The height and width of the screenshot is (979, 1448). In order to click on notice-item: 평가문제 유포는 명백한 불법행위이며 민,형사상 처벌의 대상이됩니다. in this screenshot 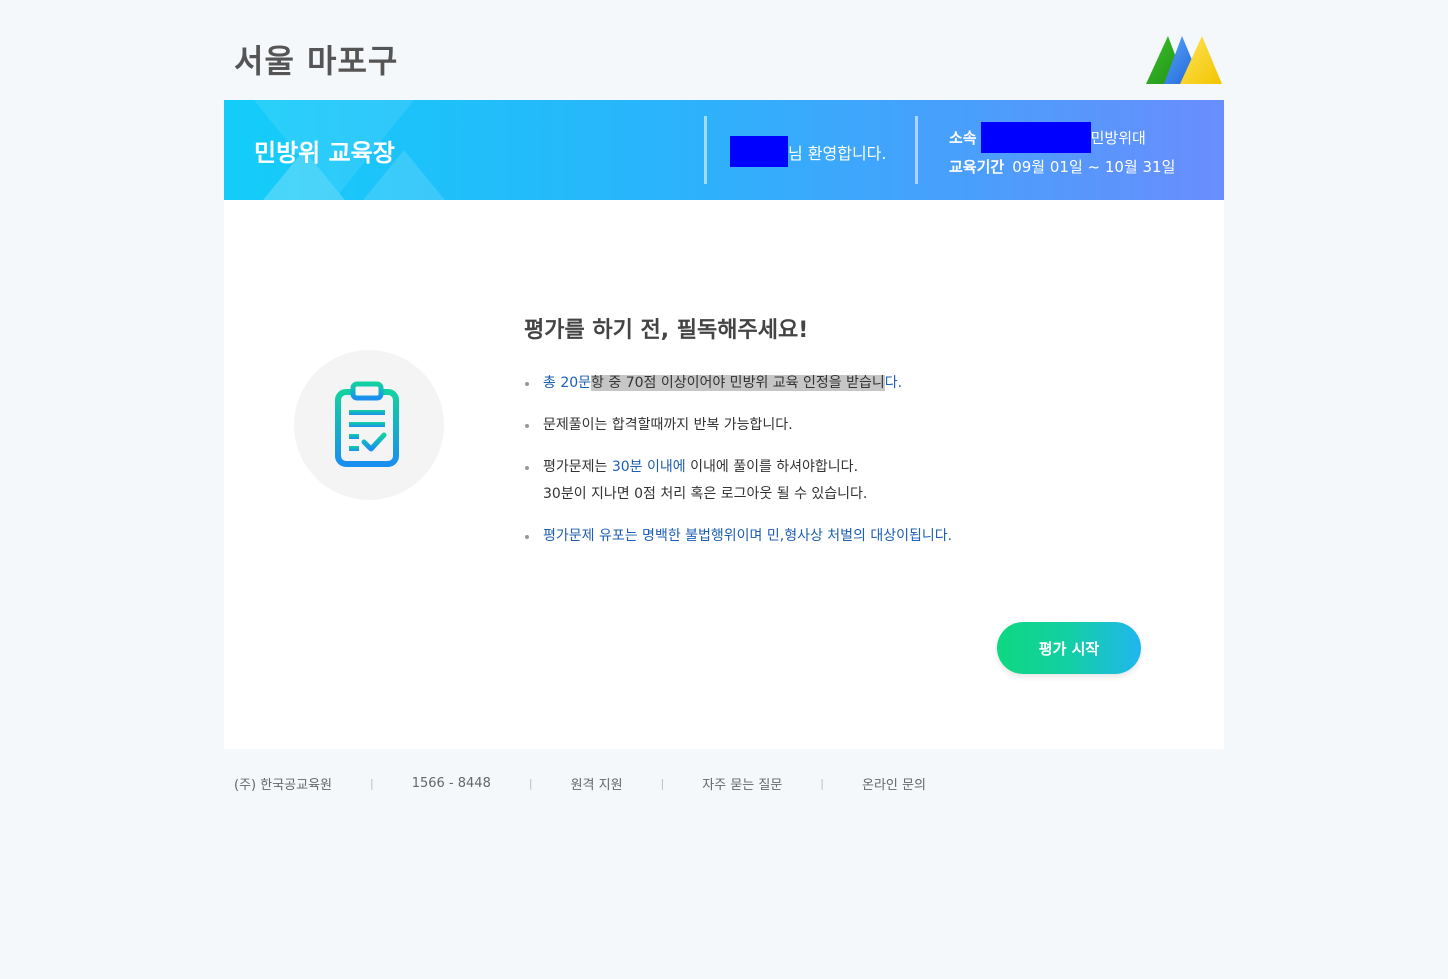, I will do `click(738, 536)`.